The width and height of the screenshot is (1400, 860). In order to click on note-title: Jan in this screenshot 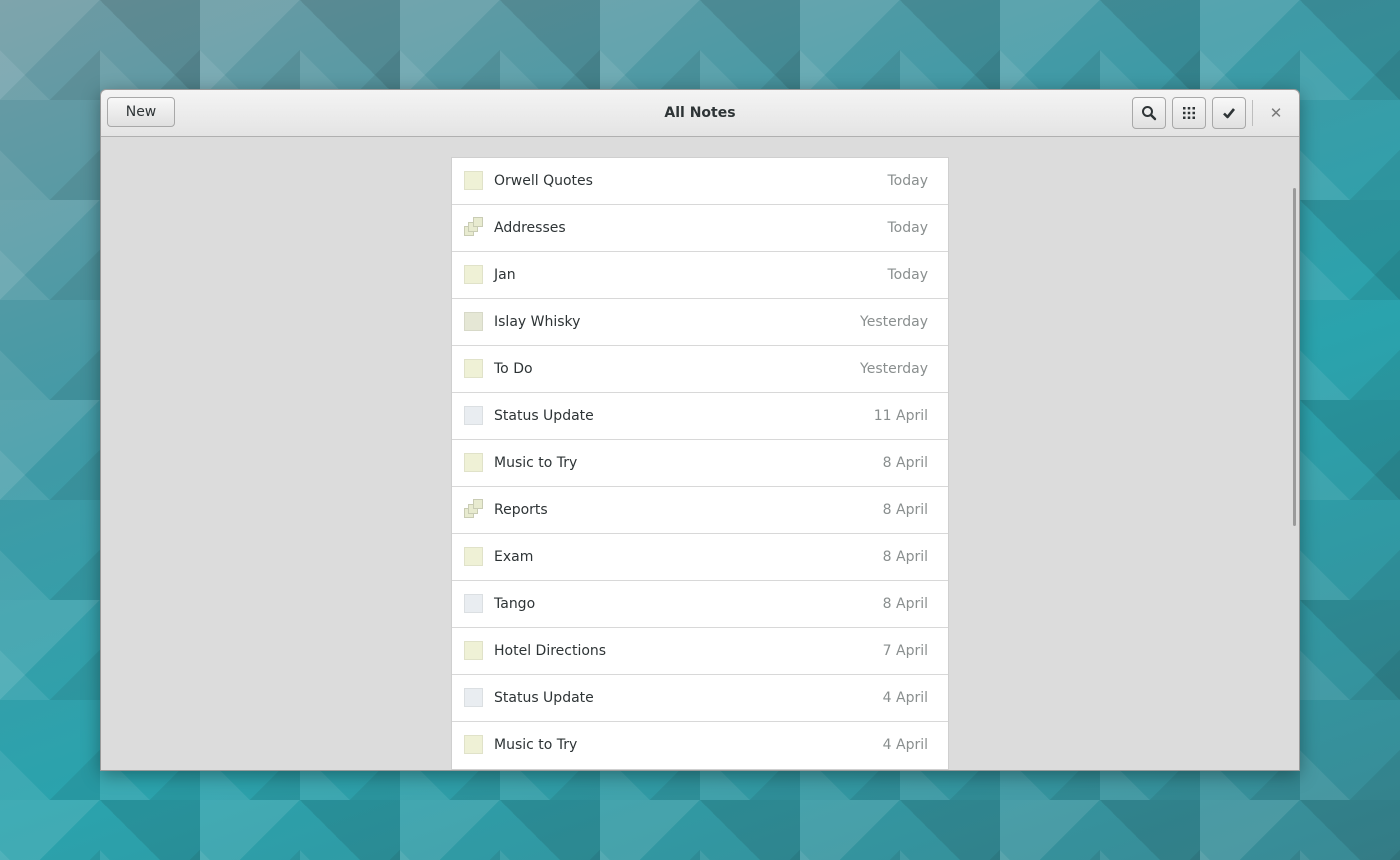, I will do `click(505, 275)`.